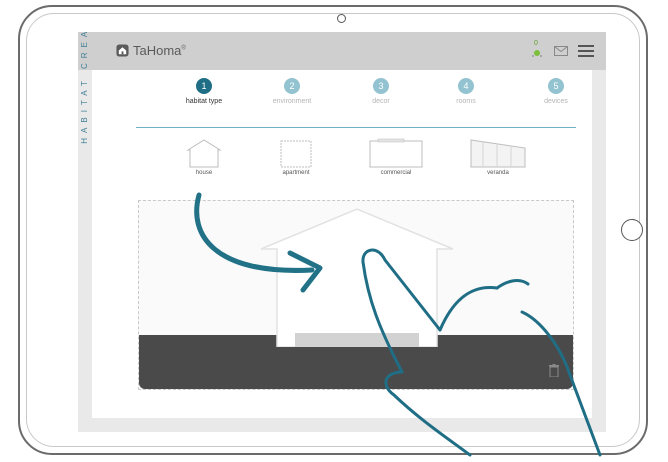 The image size is (668, 462). What do you see at coordinates (561, 51) in the screenshot?
I see `mail-icon` at bounding box center [561, 51].